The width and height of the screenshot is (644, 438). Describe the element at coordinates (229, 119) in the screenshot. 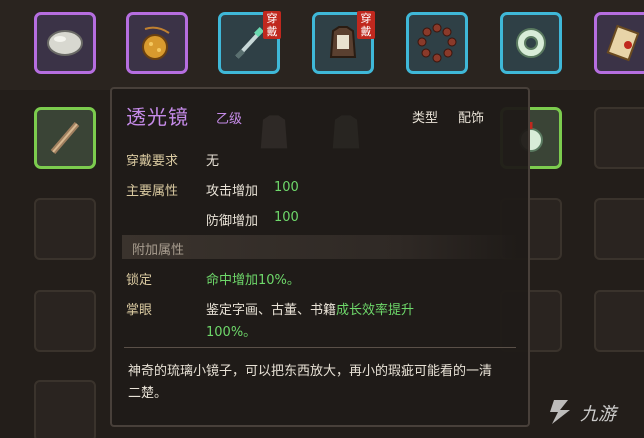

I see `item-grade: 乙级` at that location.